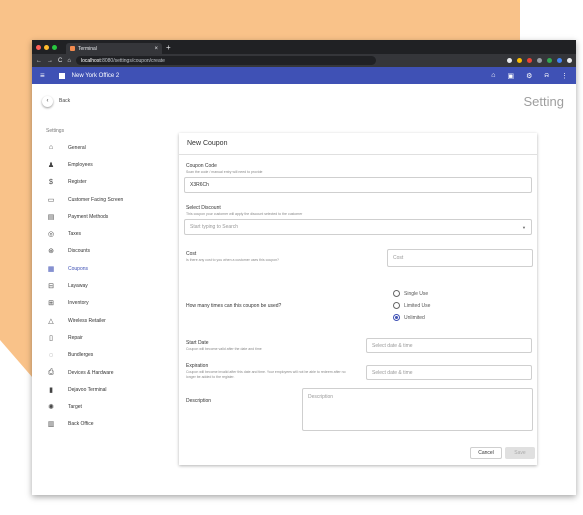 Image resolution: width=583 pixels, height=515 pixels. What do you see at coordinates (102, 182) in the screenshot?
I see `sidebar-item-register: $ Register` at bounding box center [102, 182].